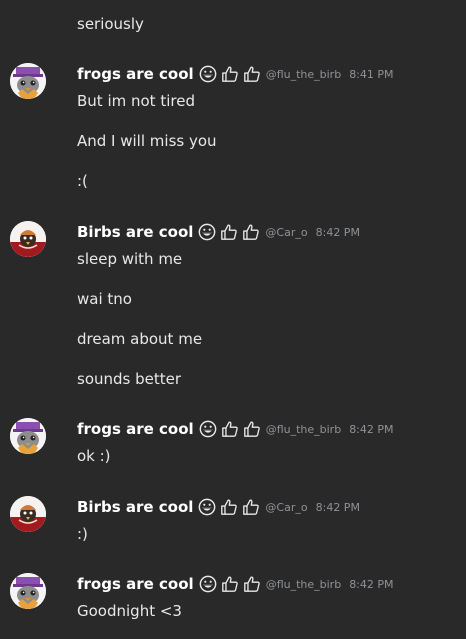 The height and width of the screenshot is (639, 466). What do you see at coordinates (130, 259) in the screenshot?
I see `message-text: sleep with me` at bounding box center [130, 259].